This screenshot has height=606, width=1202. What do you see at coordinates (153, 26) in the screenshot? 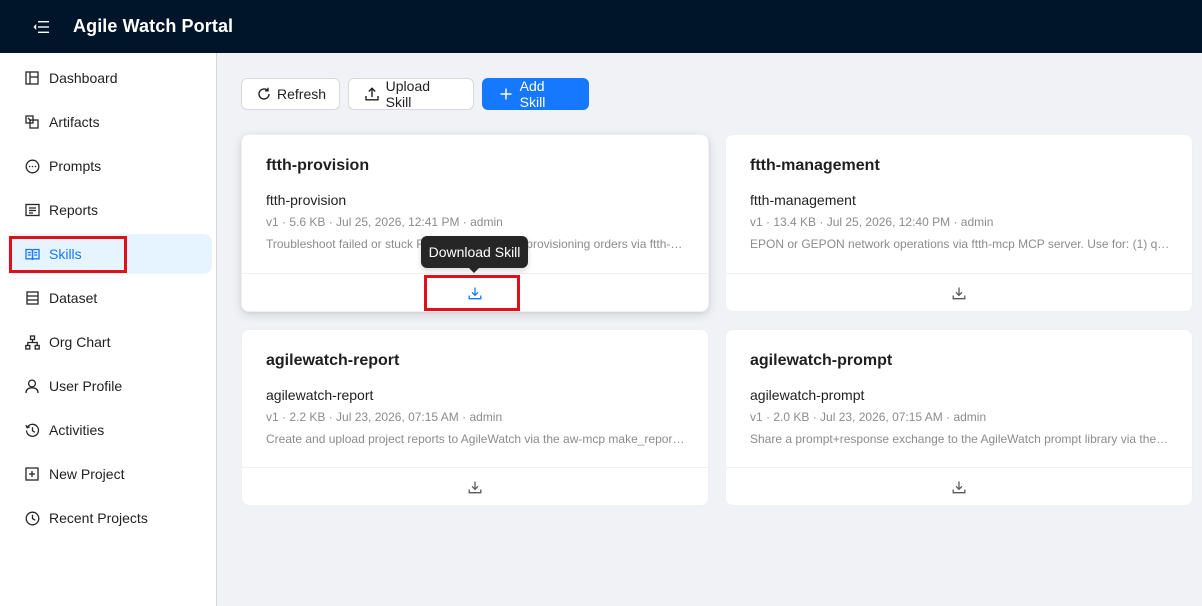
I see `app-title: Agile Watch Portal` at bounding box center [153, 26].